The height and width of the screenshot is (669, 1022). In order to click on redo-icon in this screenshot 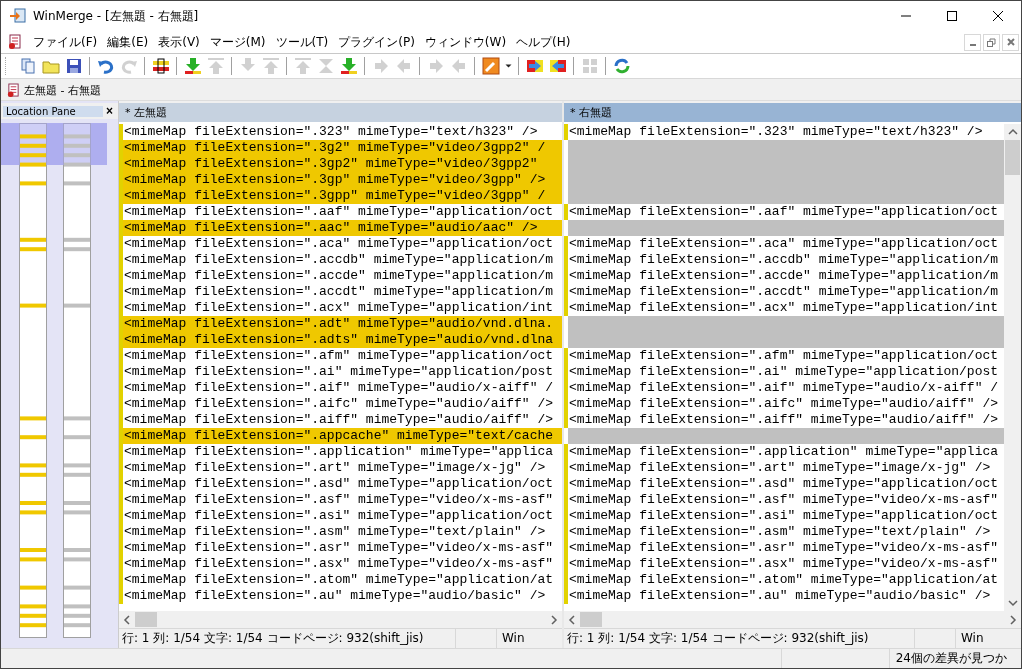, I will do `click(128, 66)`.